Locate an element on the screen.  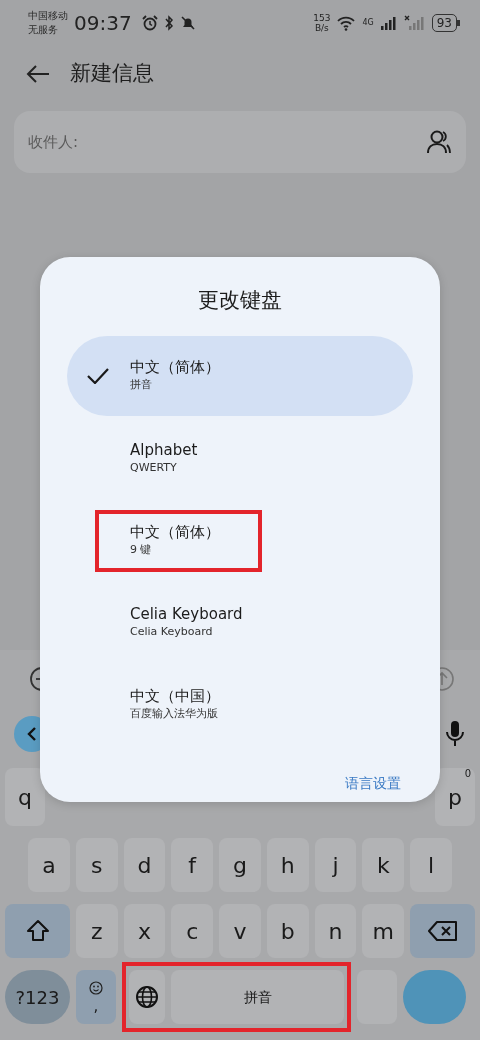
option-detail: 9 键 is located at coordinates (141, 550).